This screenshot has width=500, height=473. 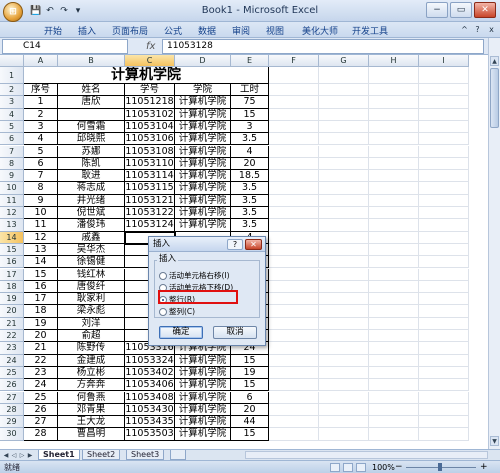 I want to click on cell-f9, so click(x=294, y=176).